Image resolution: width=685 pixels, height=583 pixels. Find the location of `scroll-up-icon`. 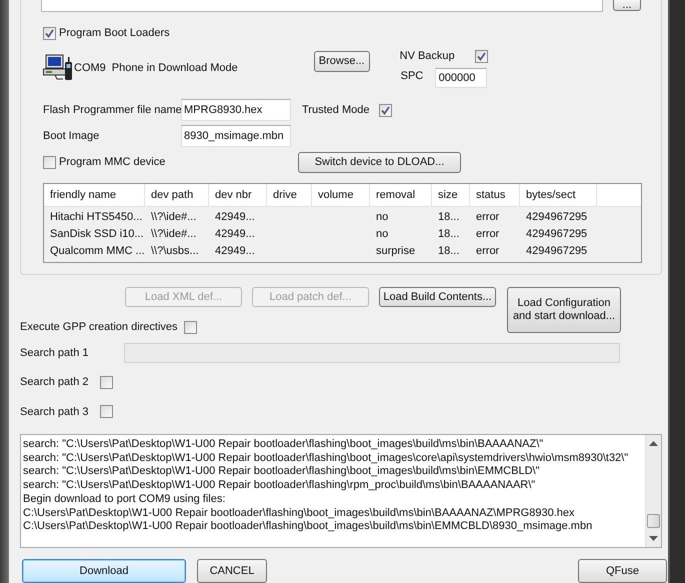

scroll-up-icon is located at coordinates (653, 443).